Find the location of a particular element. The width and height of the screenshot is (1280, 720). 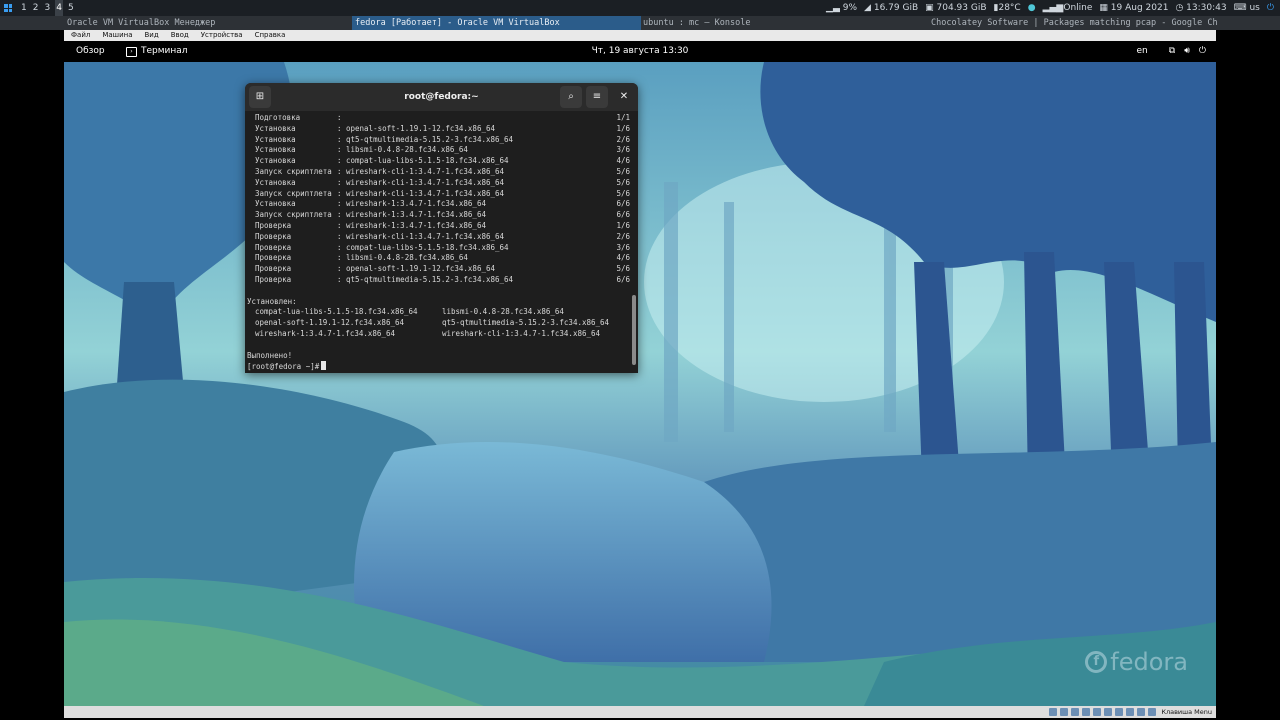

app-menu-terminal: › Терминал is located at coordinates (157, 51).